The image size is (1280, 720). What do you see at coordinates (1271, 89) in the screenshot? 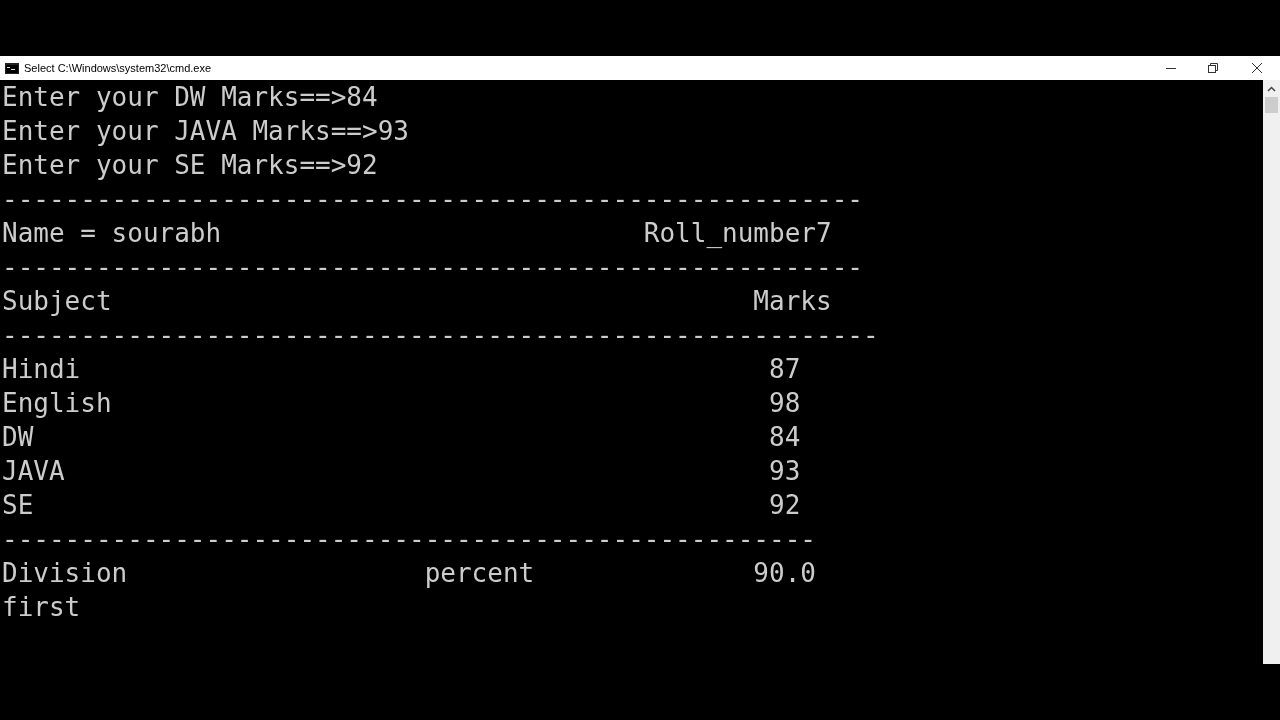
I see `scroll-up-icon` at bounding box center [1271, 89].